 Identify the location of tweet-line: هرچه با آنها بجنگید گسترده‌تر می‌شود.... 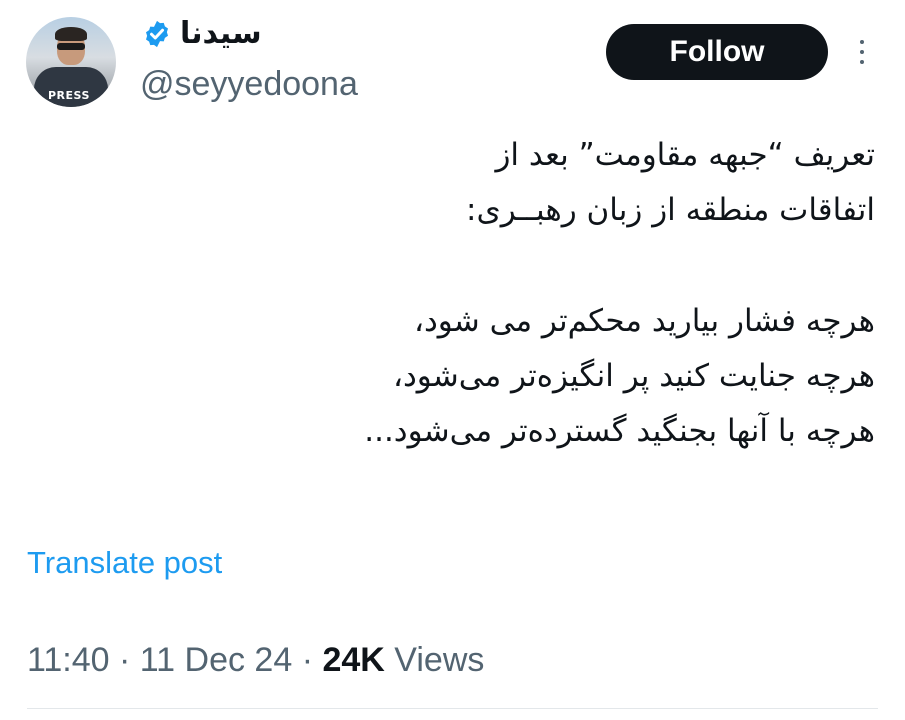
(619, 431).